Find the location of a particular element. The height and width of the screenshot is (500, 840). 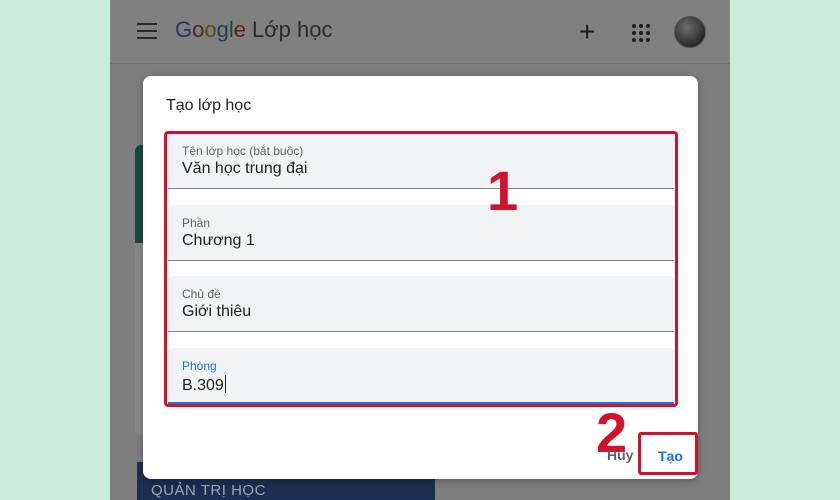

annotation-step-1: 1 is located at coordinates (503, 190).